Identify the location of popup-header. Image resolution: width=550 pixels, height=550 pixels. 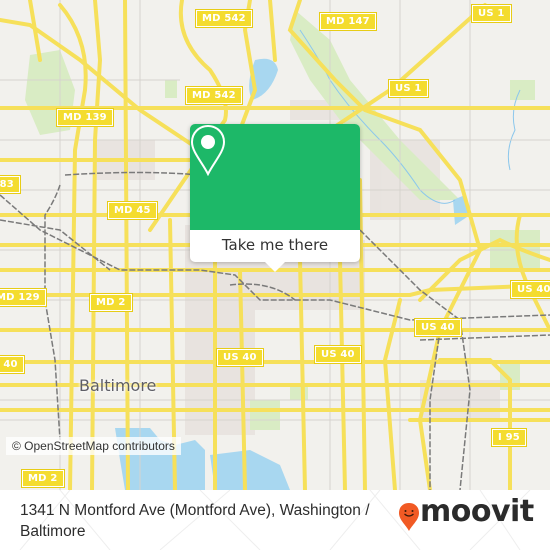
(275, 177).